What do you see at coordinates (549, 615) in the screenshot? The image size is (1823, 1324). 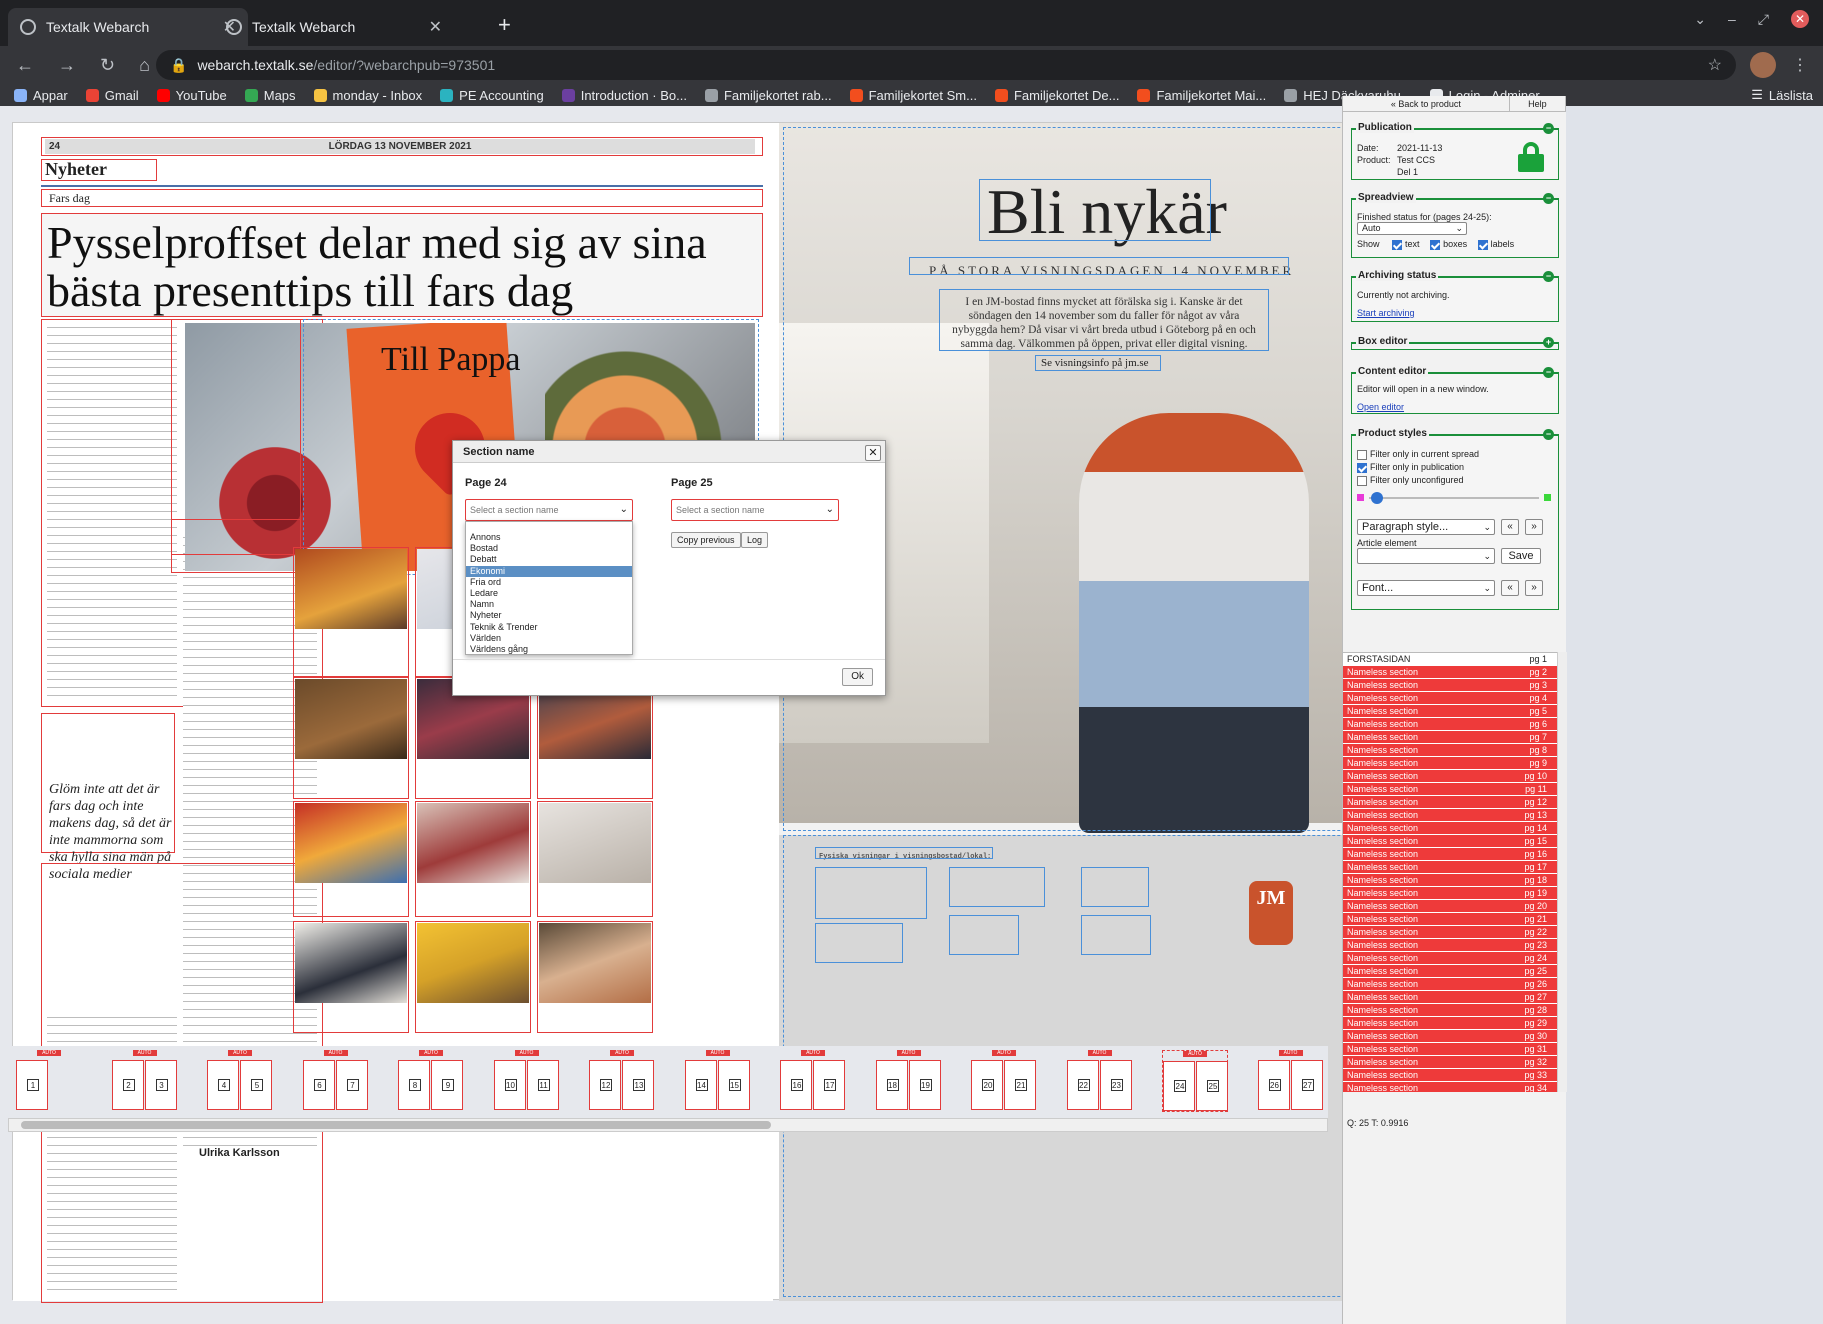 I see `option-nyheter: Nyheter` at bounding box center [549, 615].